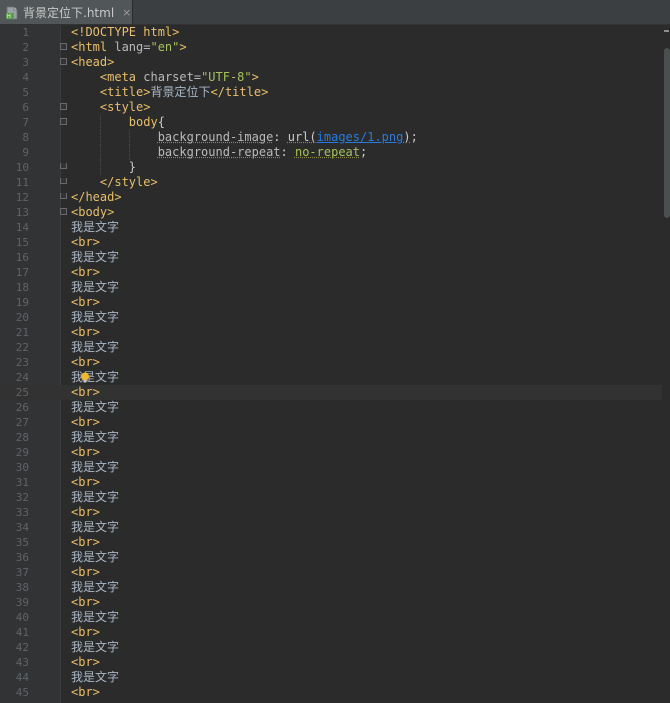 The width and height of the screenshot is (670, 703). What do you see at coordinates (331, 422) in the screenshot?
I see `code-line: 27 <br>` at bounding box center [331, 422].